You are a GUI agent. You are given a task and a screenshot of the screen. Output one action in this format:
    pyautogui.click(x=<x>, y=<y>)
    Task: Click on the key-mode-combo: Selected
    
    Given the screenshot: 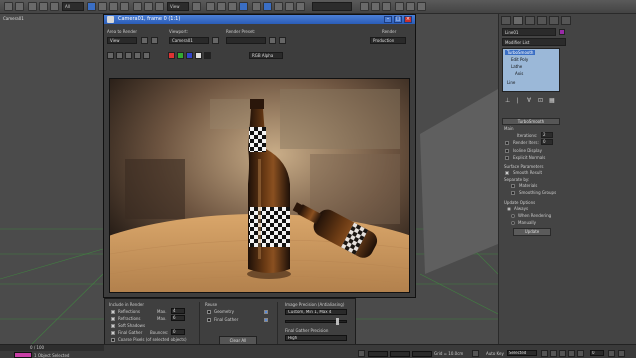 What is the action you would take?
    pyautogui.click(x=522, y=353)
    